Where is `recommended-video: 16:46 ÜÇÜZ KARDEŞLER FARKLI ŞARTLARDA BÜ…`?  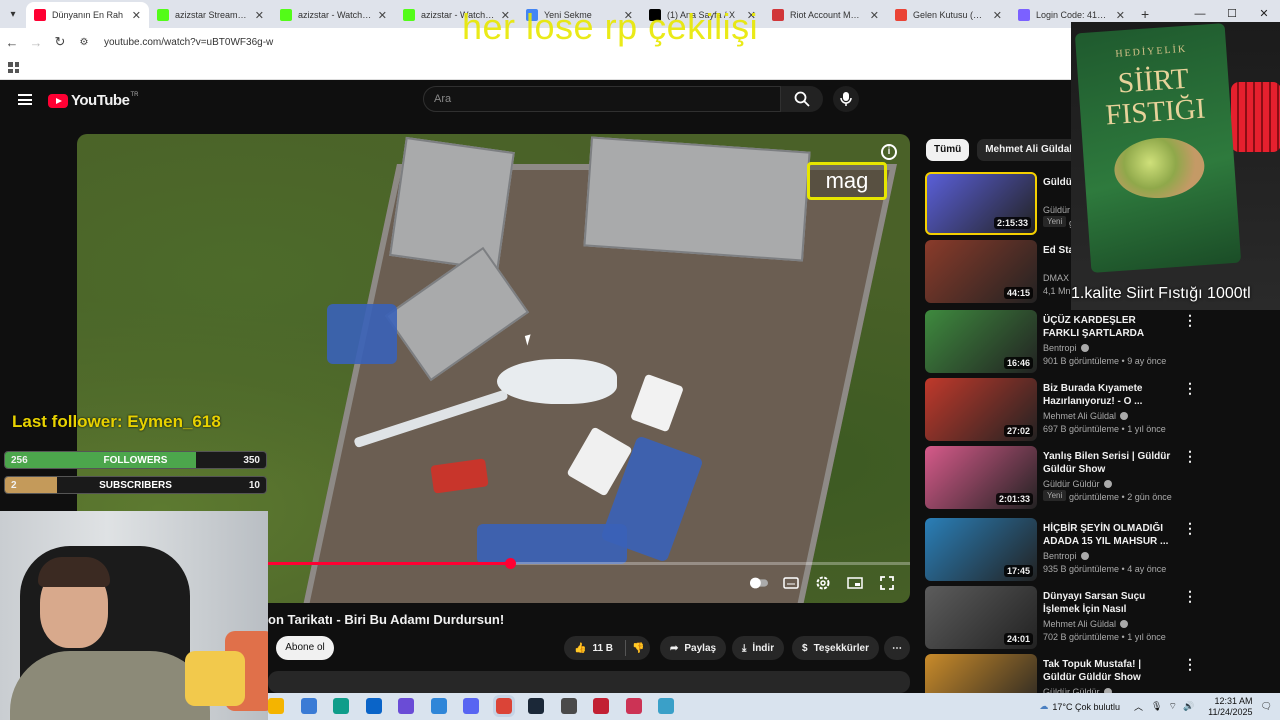
recommended-video: 16:46 ÜÇÜZ KARDEŞLER FARKLI ŞARTLARDA BÜ… is located at coordinates (1100, 343).